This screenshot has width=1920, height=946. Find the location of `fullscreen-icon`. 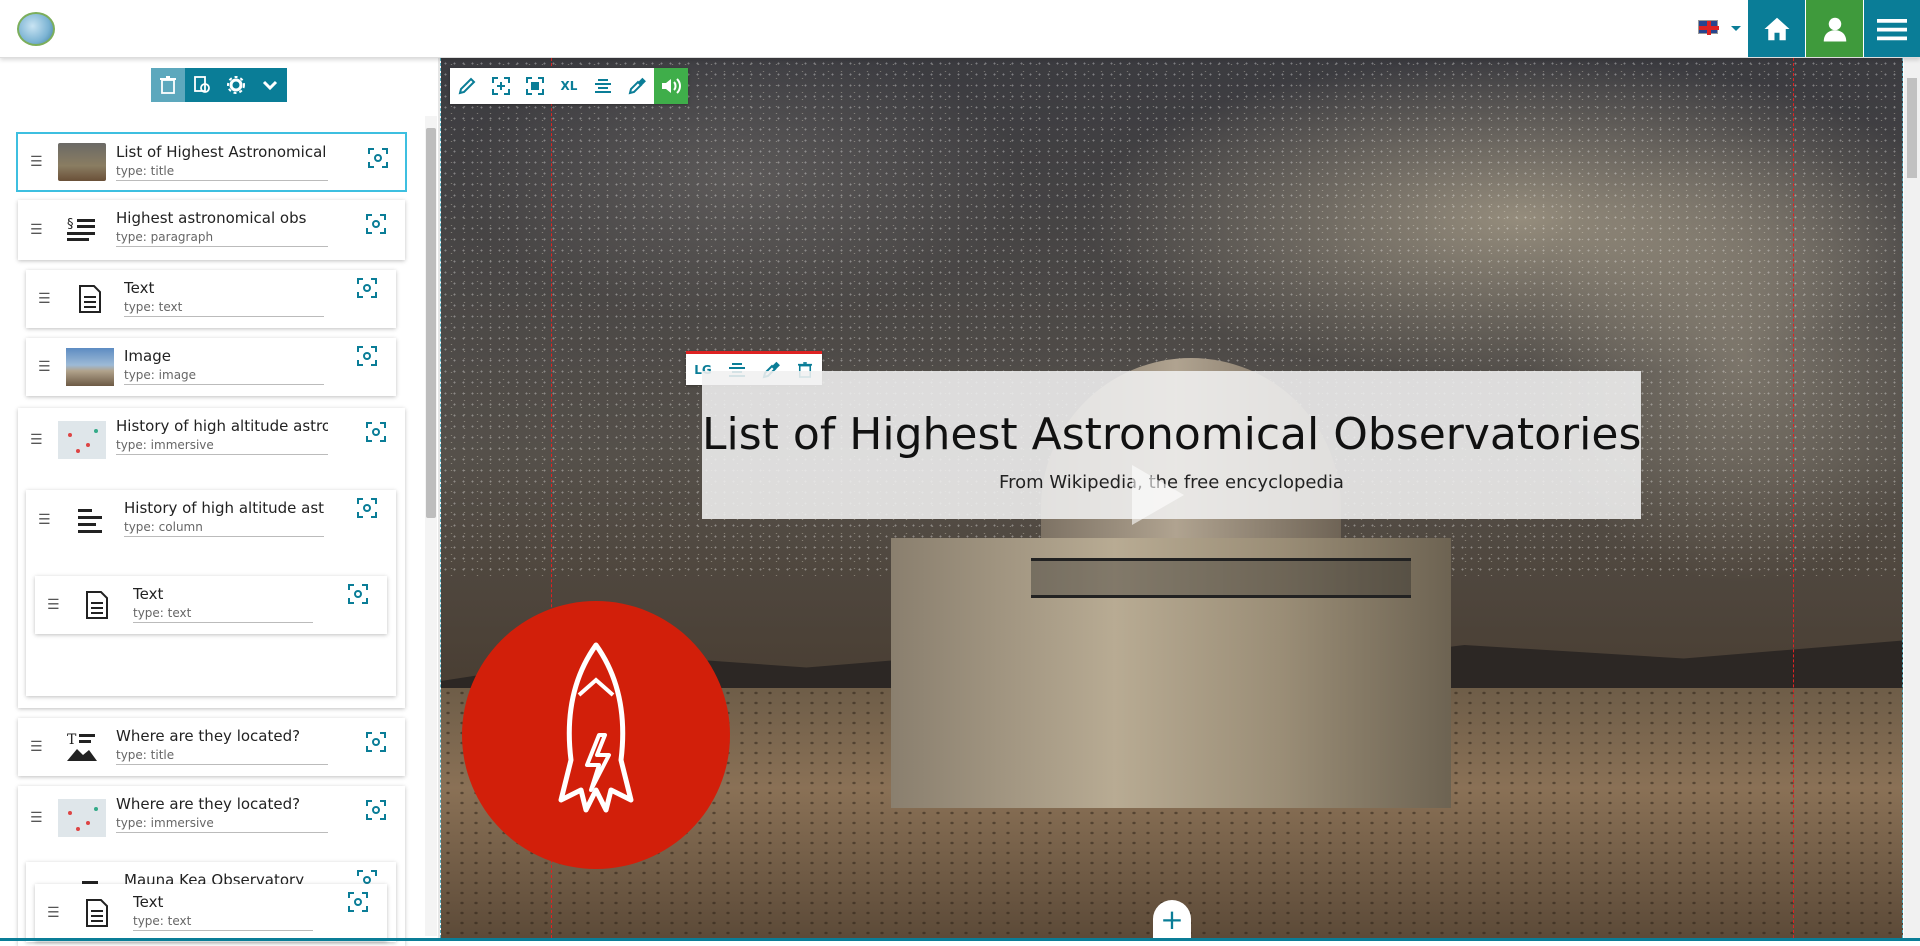

fullscreen-icon is located at coordinates (535, 86).